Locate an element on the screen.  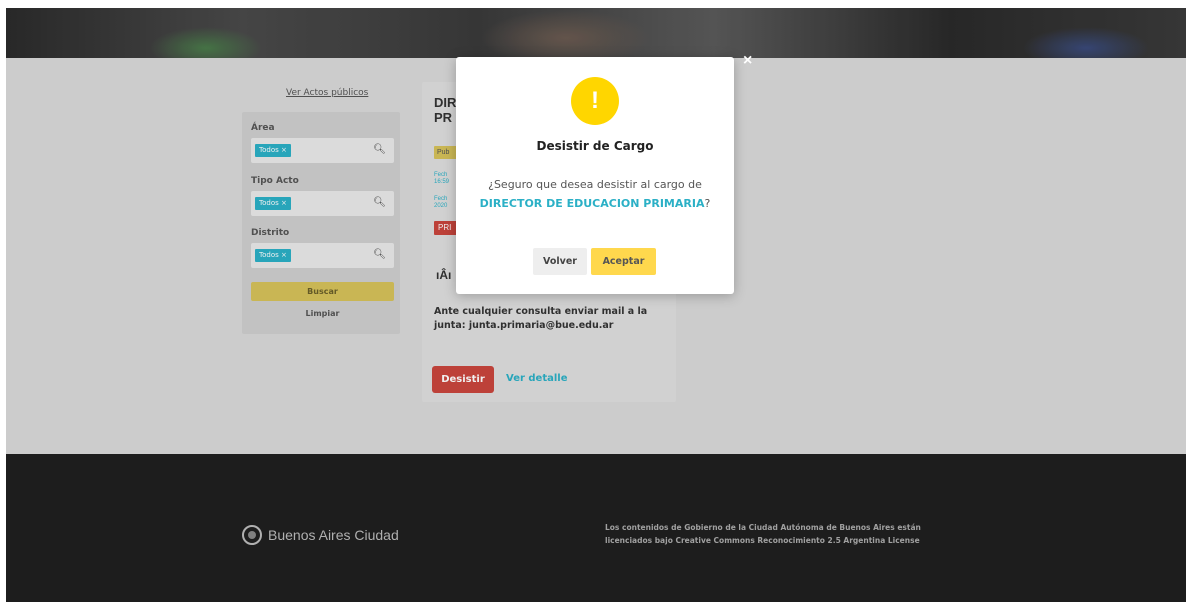
modal-message-prefix: ¿Seguro que desea desistir al cargo de is located at coordinates (595, 184).